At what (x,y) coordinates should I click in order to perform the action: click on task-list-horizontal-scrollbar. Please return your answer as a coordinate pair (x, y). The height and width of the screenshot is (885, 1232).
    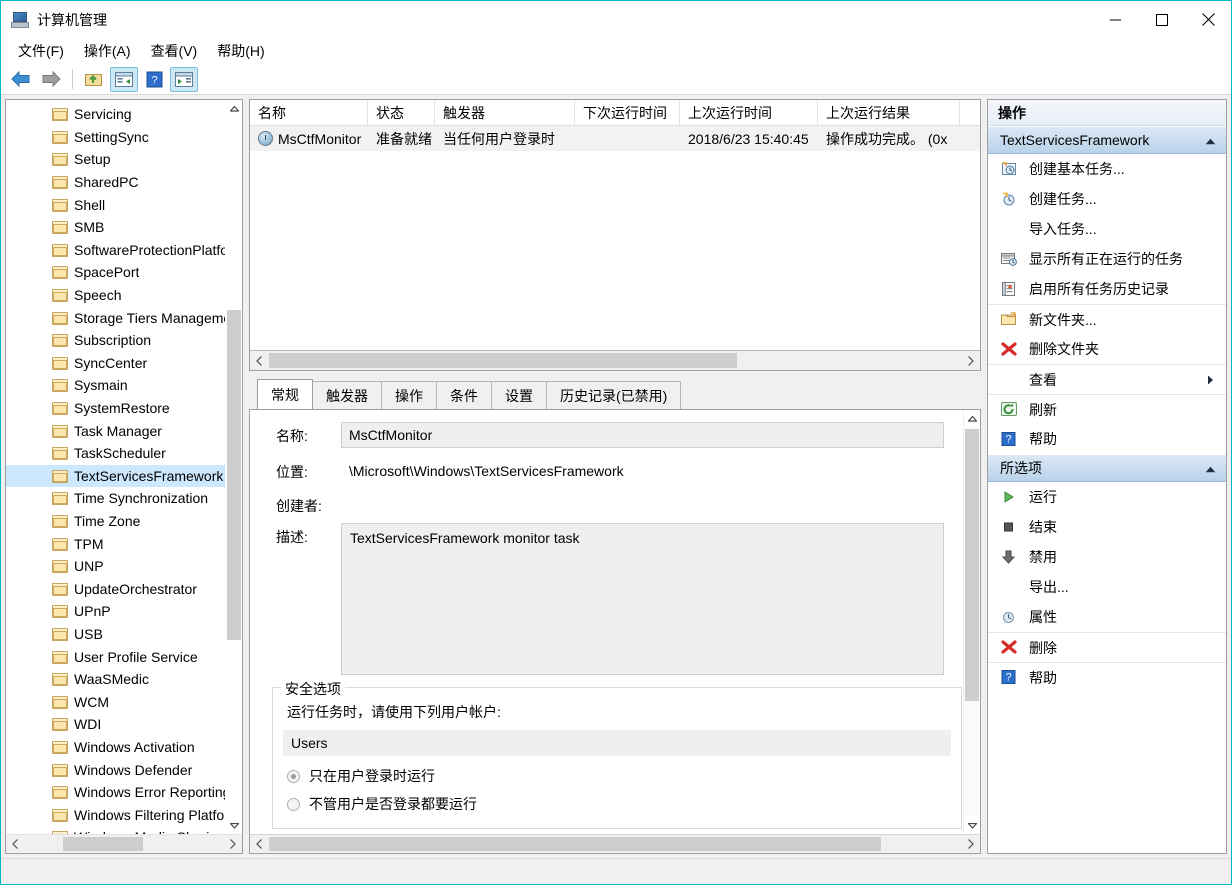
    Looking at the image, I should click on (615, 360).